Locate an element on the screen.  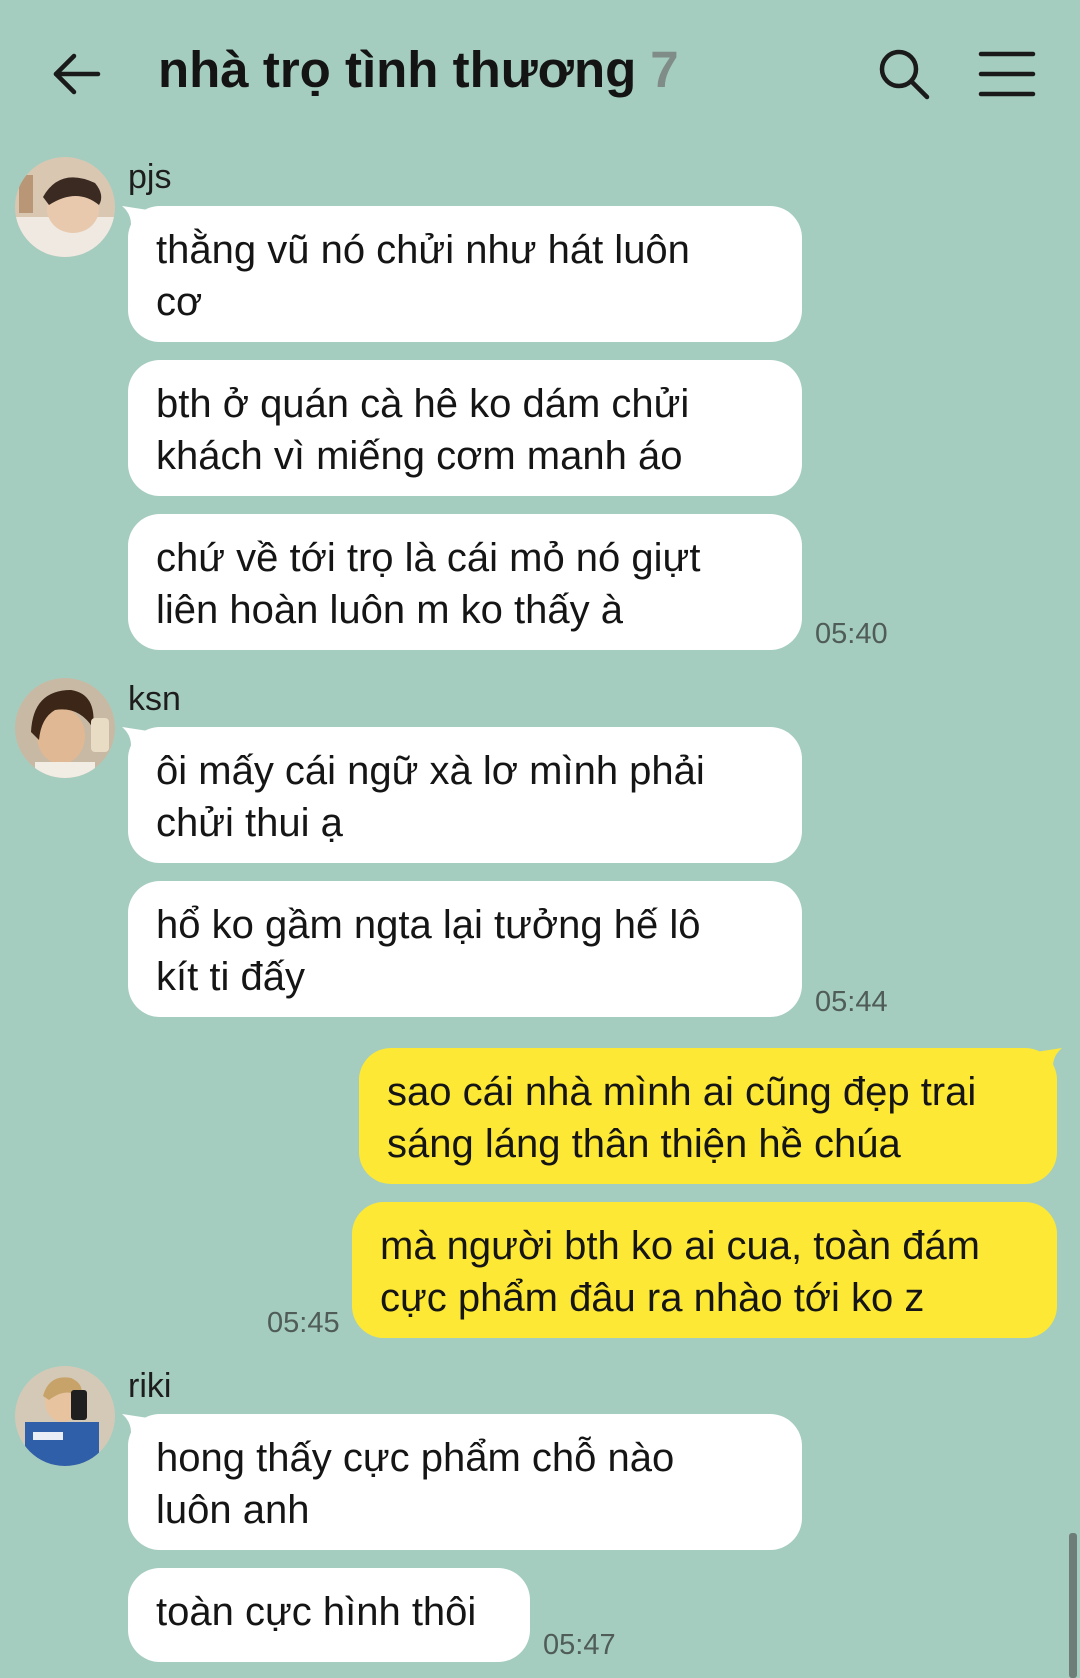
message-bubble: toàn cực hình thôi is located at coordinates (329, 1615).